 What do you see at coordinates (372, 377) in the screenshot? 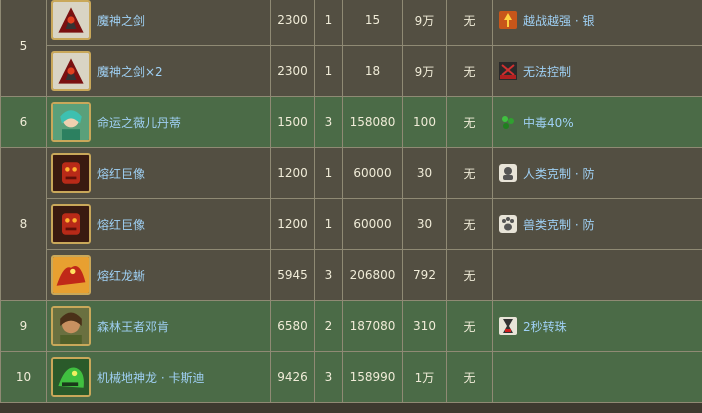
I see `attack-value: 158990` at bounding box center [372, 377].